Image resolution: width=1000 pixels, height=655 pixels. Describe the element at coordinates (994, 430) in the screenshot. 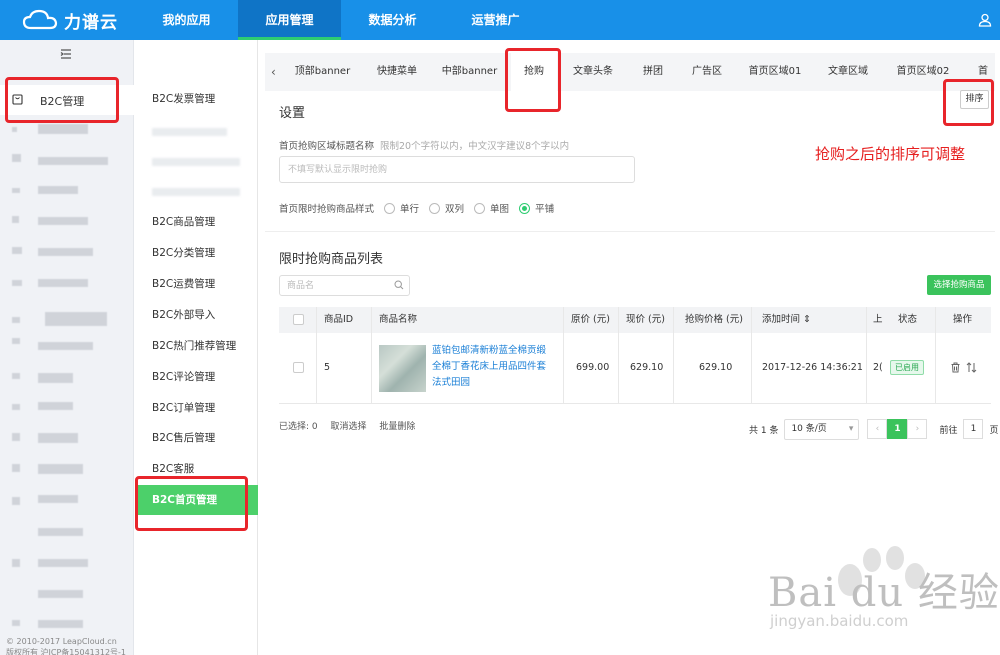

I see `page-unit: 页` at that location.